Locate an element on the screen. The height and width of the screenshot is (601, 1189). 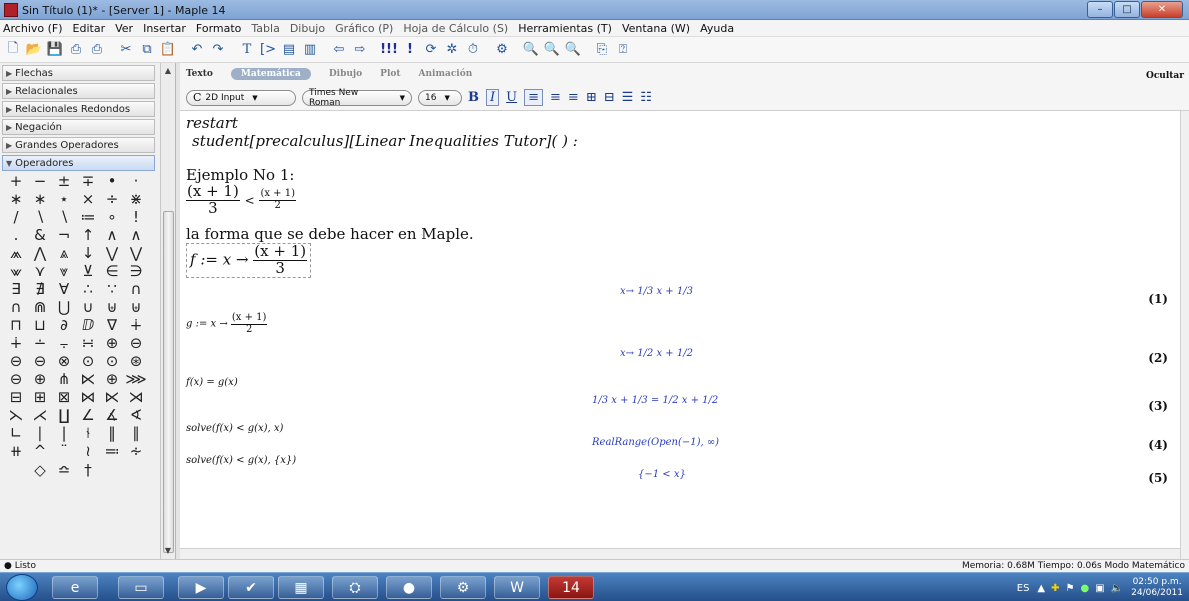
operator-symbol: ⩕ is located at coordinates (16, 253).